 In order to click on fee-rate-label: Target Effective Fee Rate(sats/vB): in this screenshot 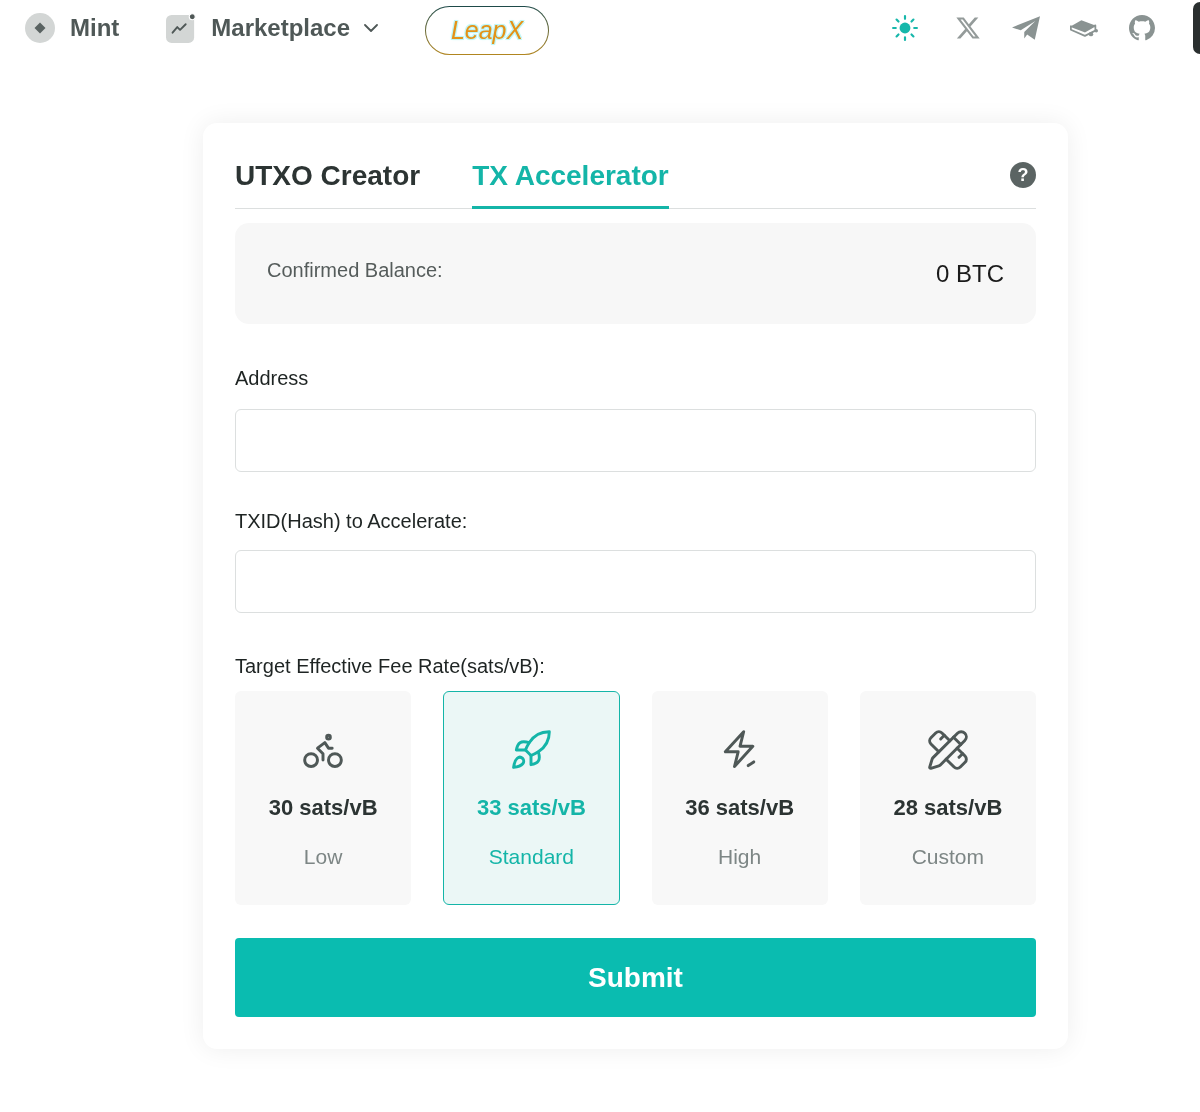, I will do `click(390, 666)`.